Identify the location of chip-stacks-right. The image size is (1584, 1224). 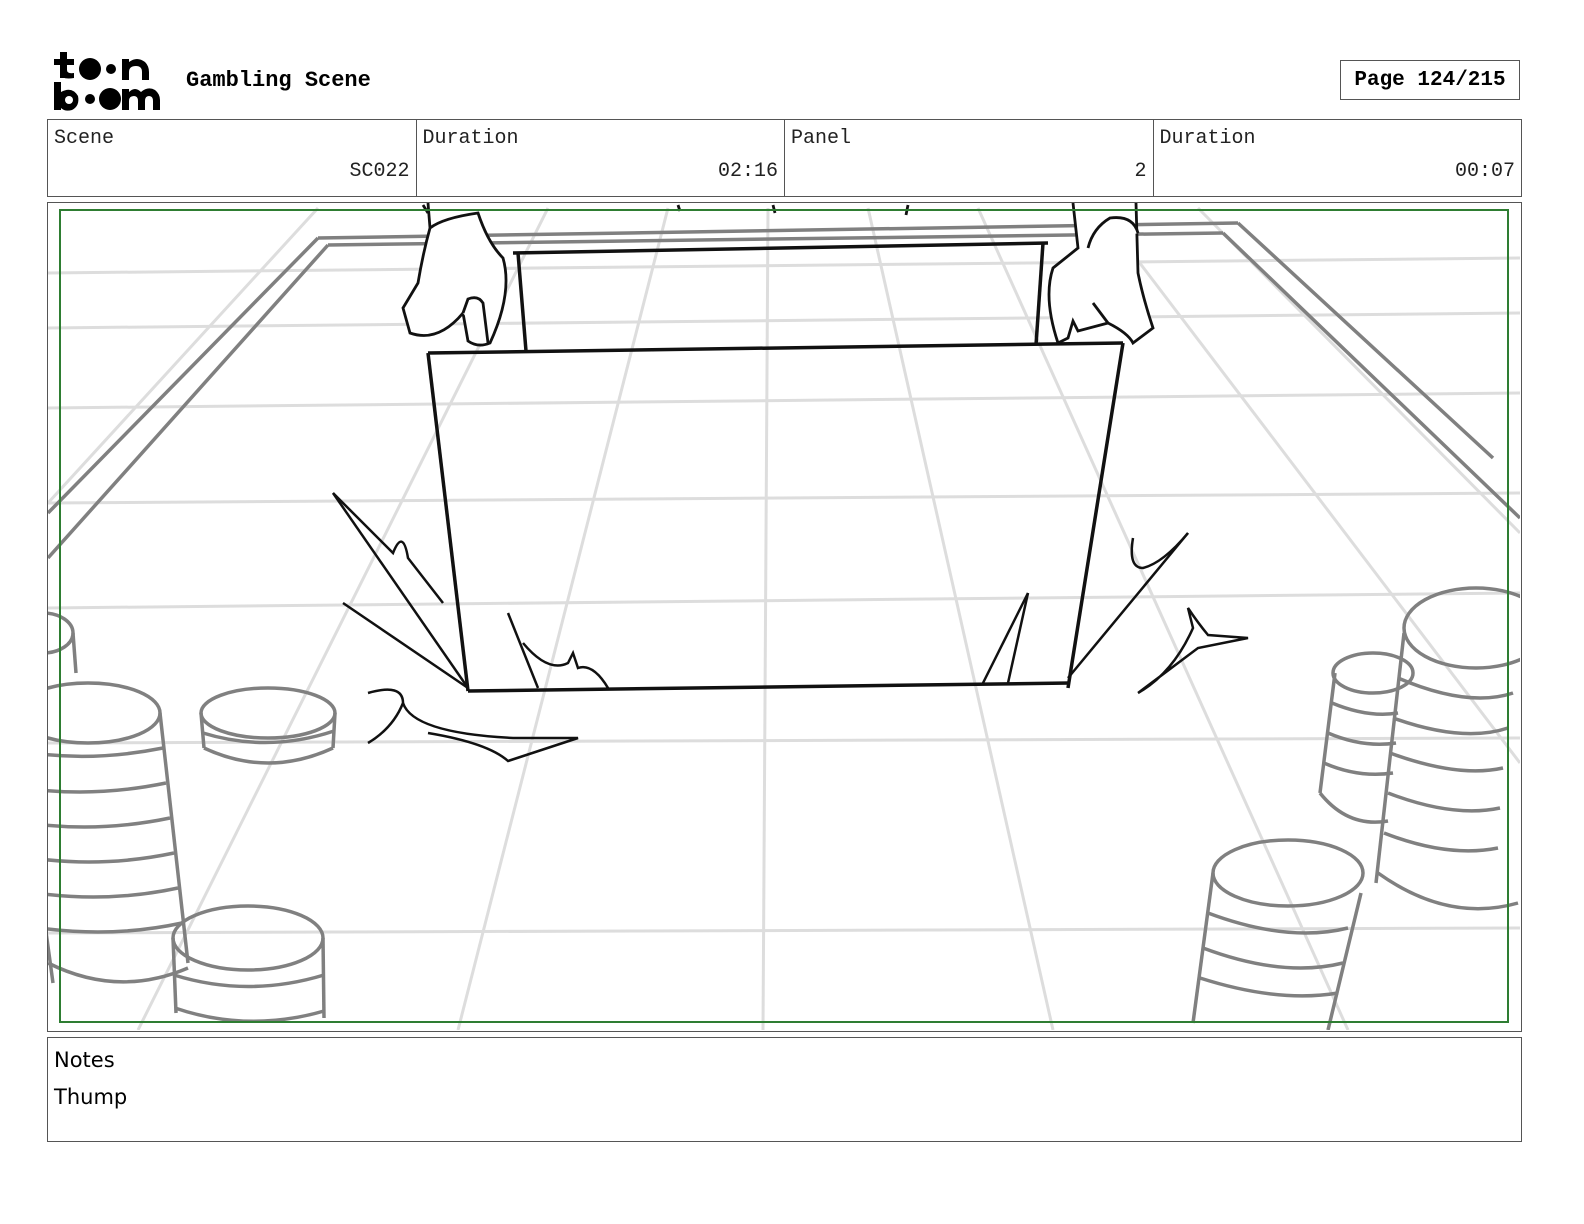
(1355, 808).